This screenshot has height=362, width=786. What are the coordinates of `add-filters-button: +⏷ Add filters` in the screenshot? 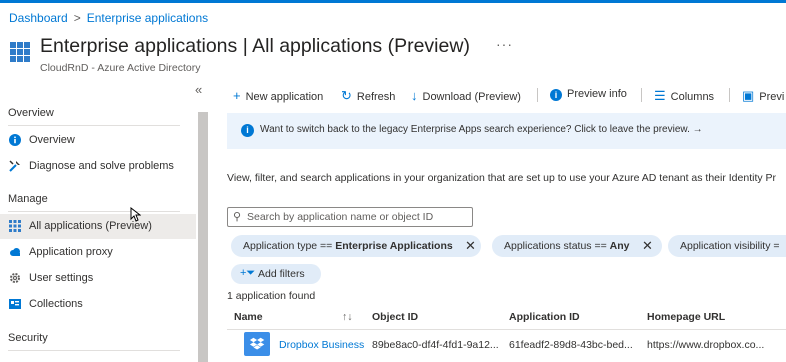 It's located at (276, 274).